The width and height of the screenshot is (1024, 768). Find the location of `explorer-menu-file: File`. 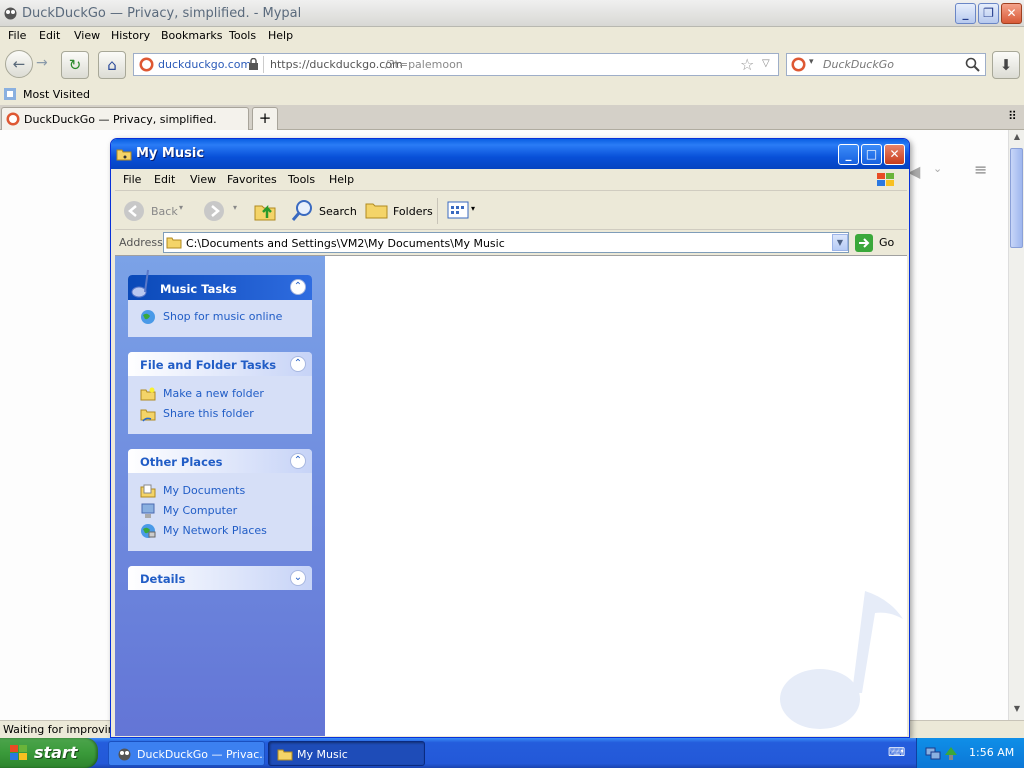

explorer-menu-file: File is located at coordinates (132, 179).